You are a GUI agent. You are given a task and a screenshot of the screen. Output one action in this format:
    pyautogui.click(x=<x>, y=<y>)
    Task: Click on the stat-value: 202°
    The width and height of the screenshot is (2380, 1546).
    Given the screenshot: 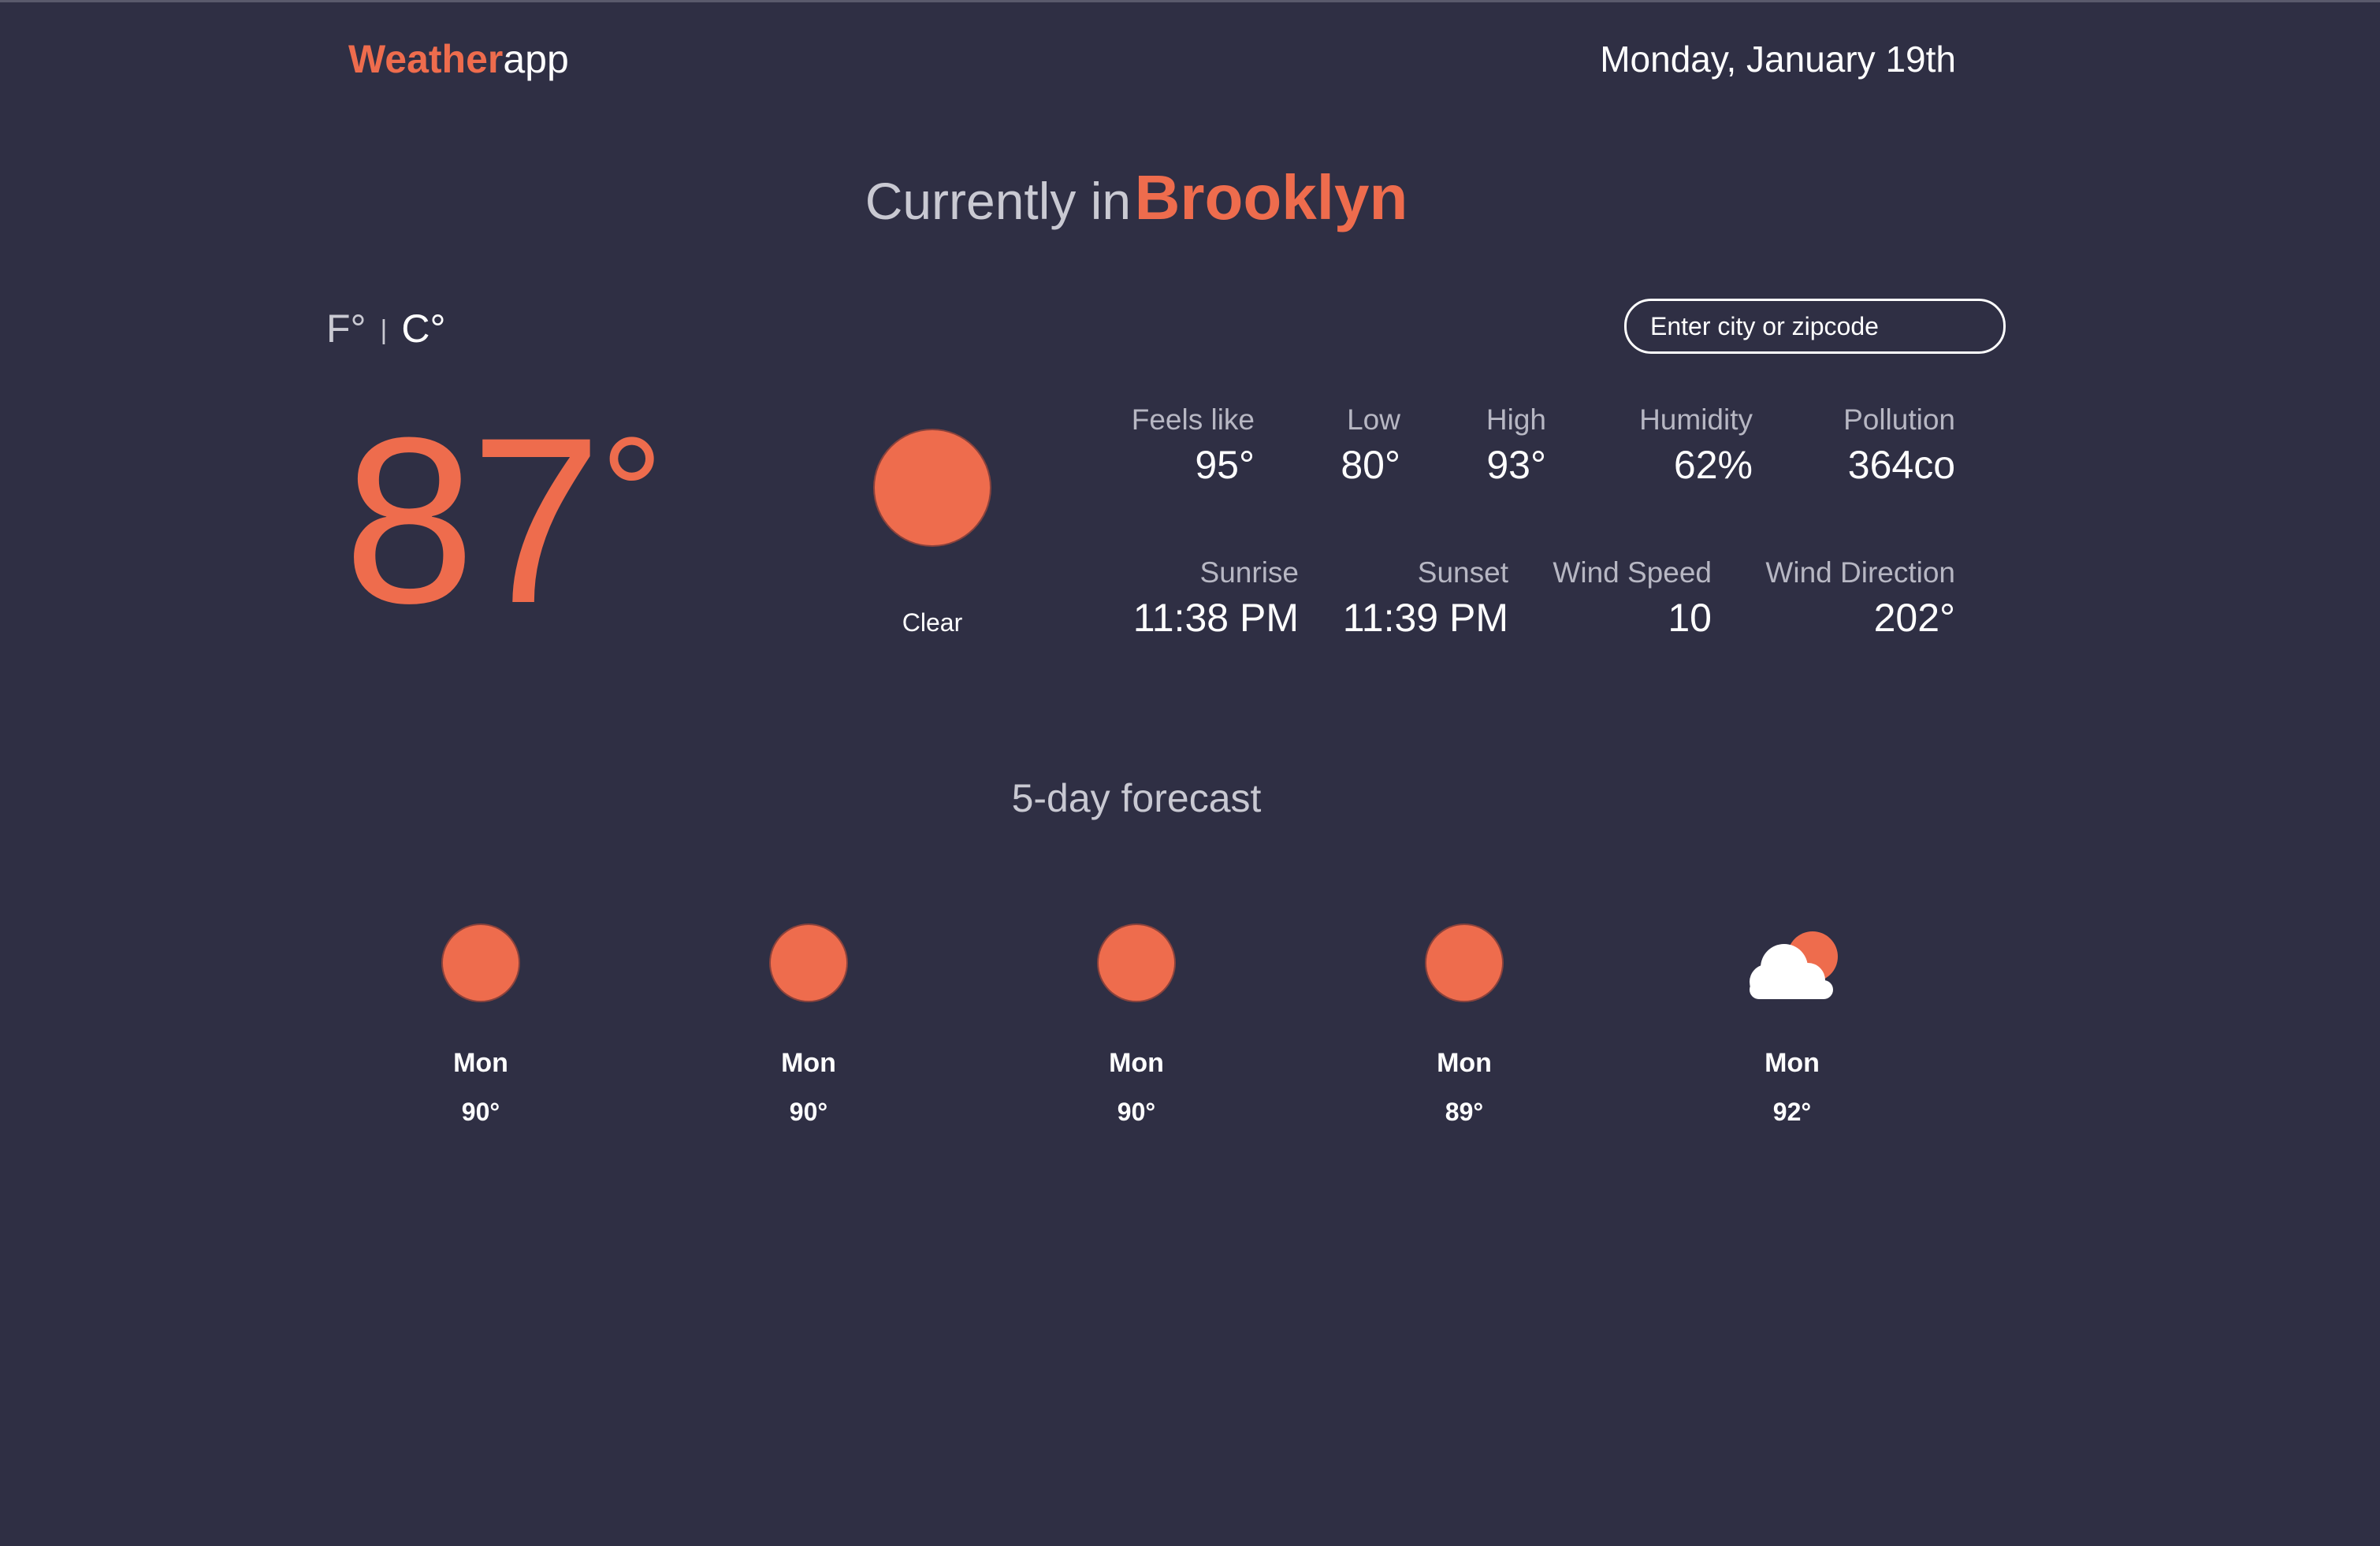 What is the action you would take?
    pyautogui.click(x=1914, y=618)
    